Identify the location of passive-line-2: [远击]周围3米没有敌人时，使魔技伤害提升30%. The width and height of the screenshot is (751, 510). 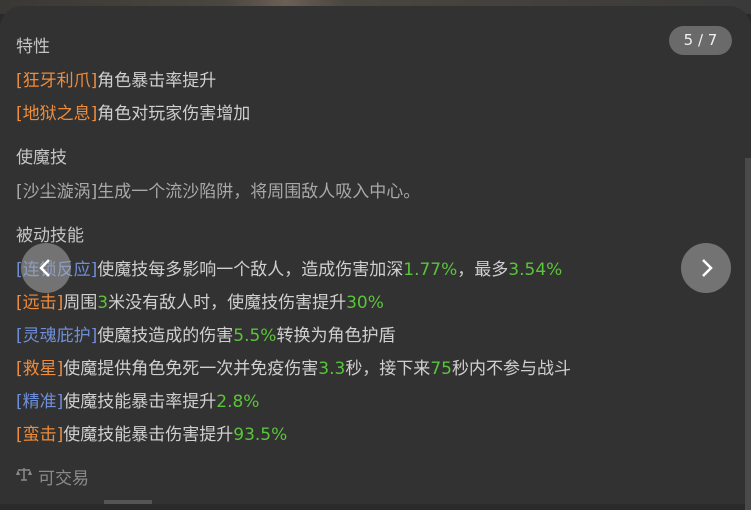
(200, 300).